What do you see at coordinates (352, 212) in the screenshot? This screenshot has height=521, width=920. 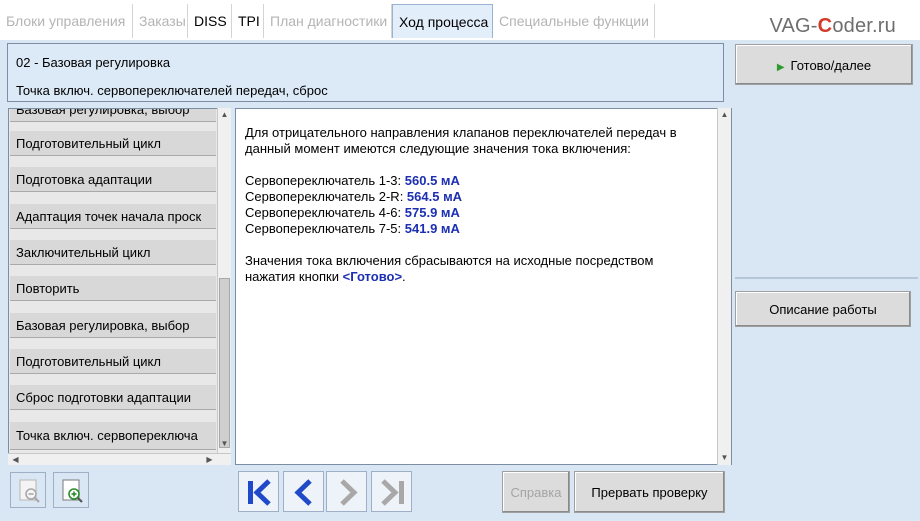 I see `measurement-row: Сервопереключатель 4-6: 575.9 мA` at bounding box center [352, 212].